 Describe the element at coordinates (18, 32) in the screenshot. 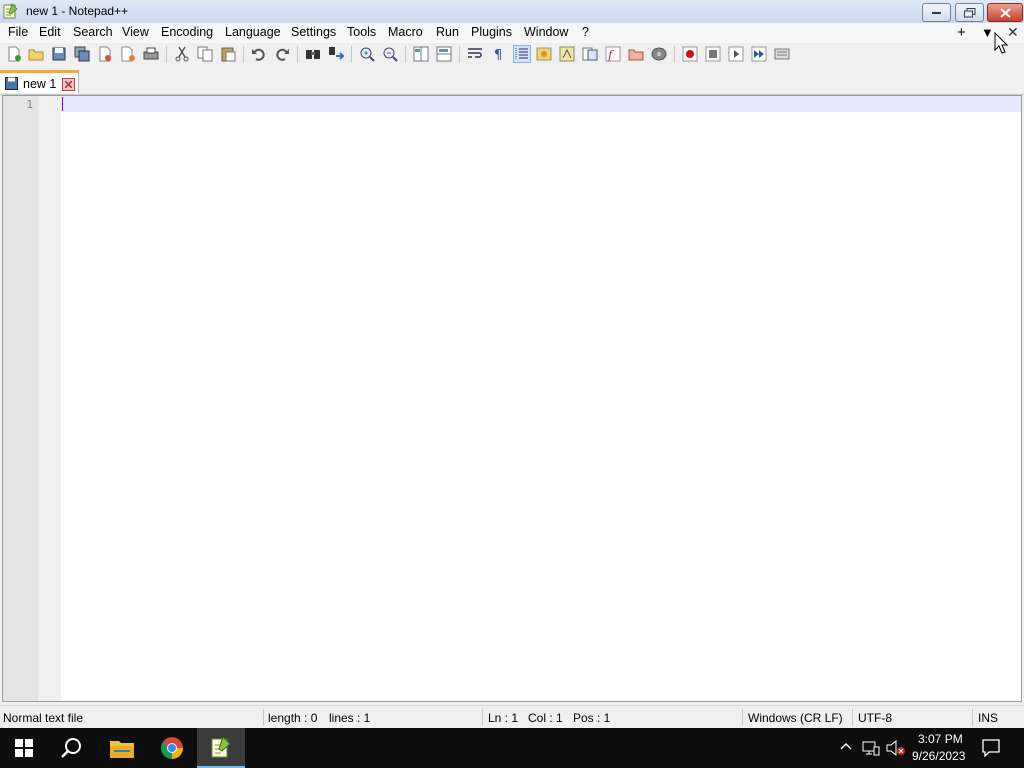

I see `menu-file: File` at that location.